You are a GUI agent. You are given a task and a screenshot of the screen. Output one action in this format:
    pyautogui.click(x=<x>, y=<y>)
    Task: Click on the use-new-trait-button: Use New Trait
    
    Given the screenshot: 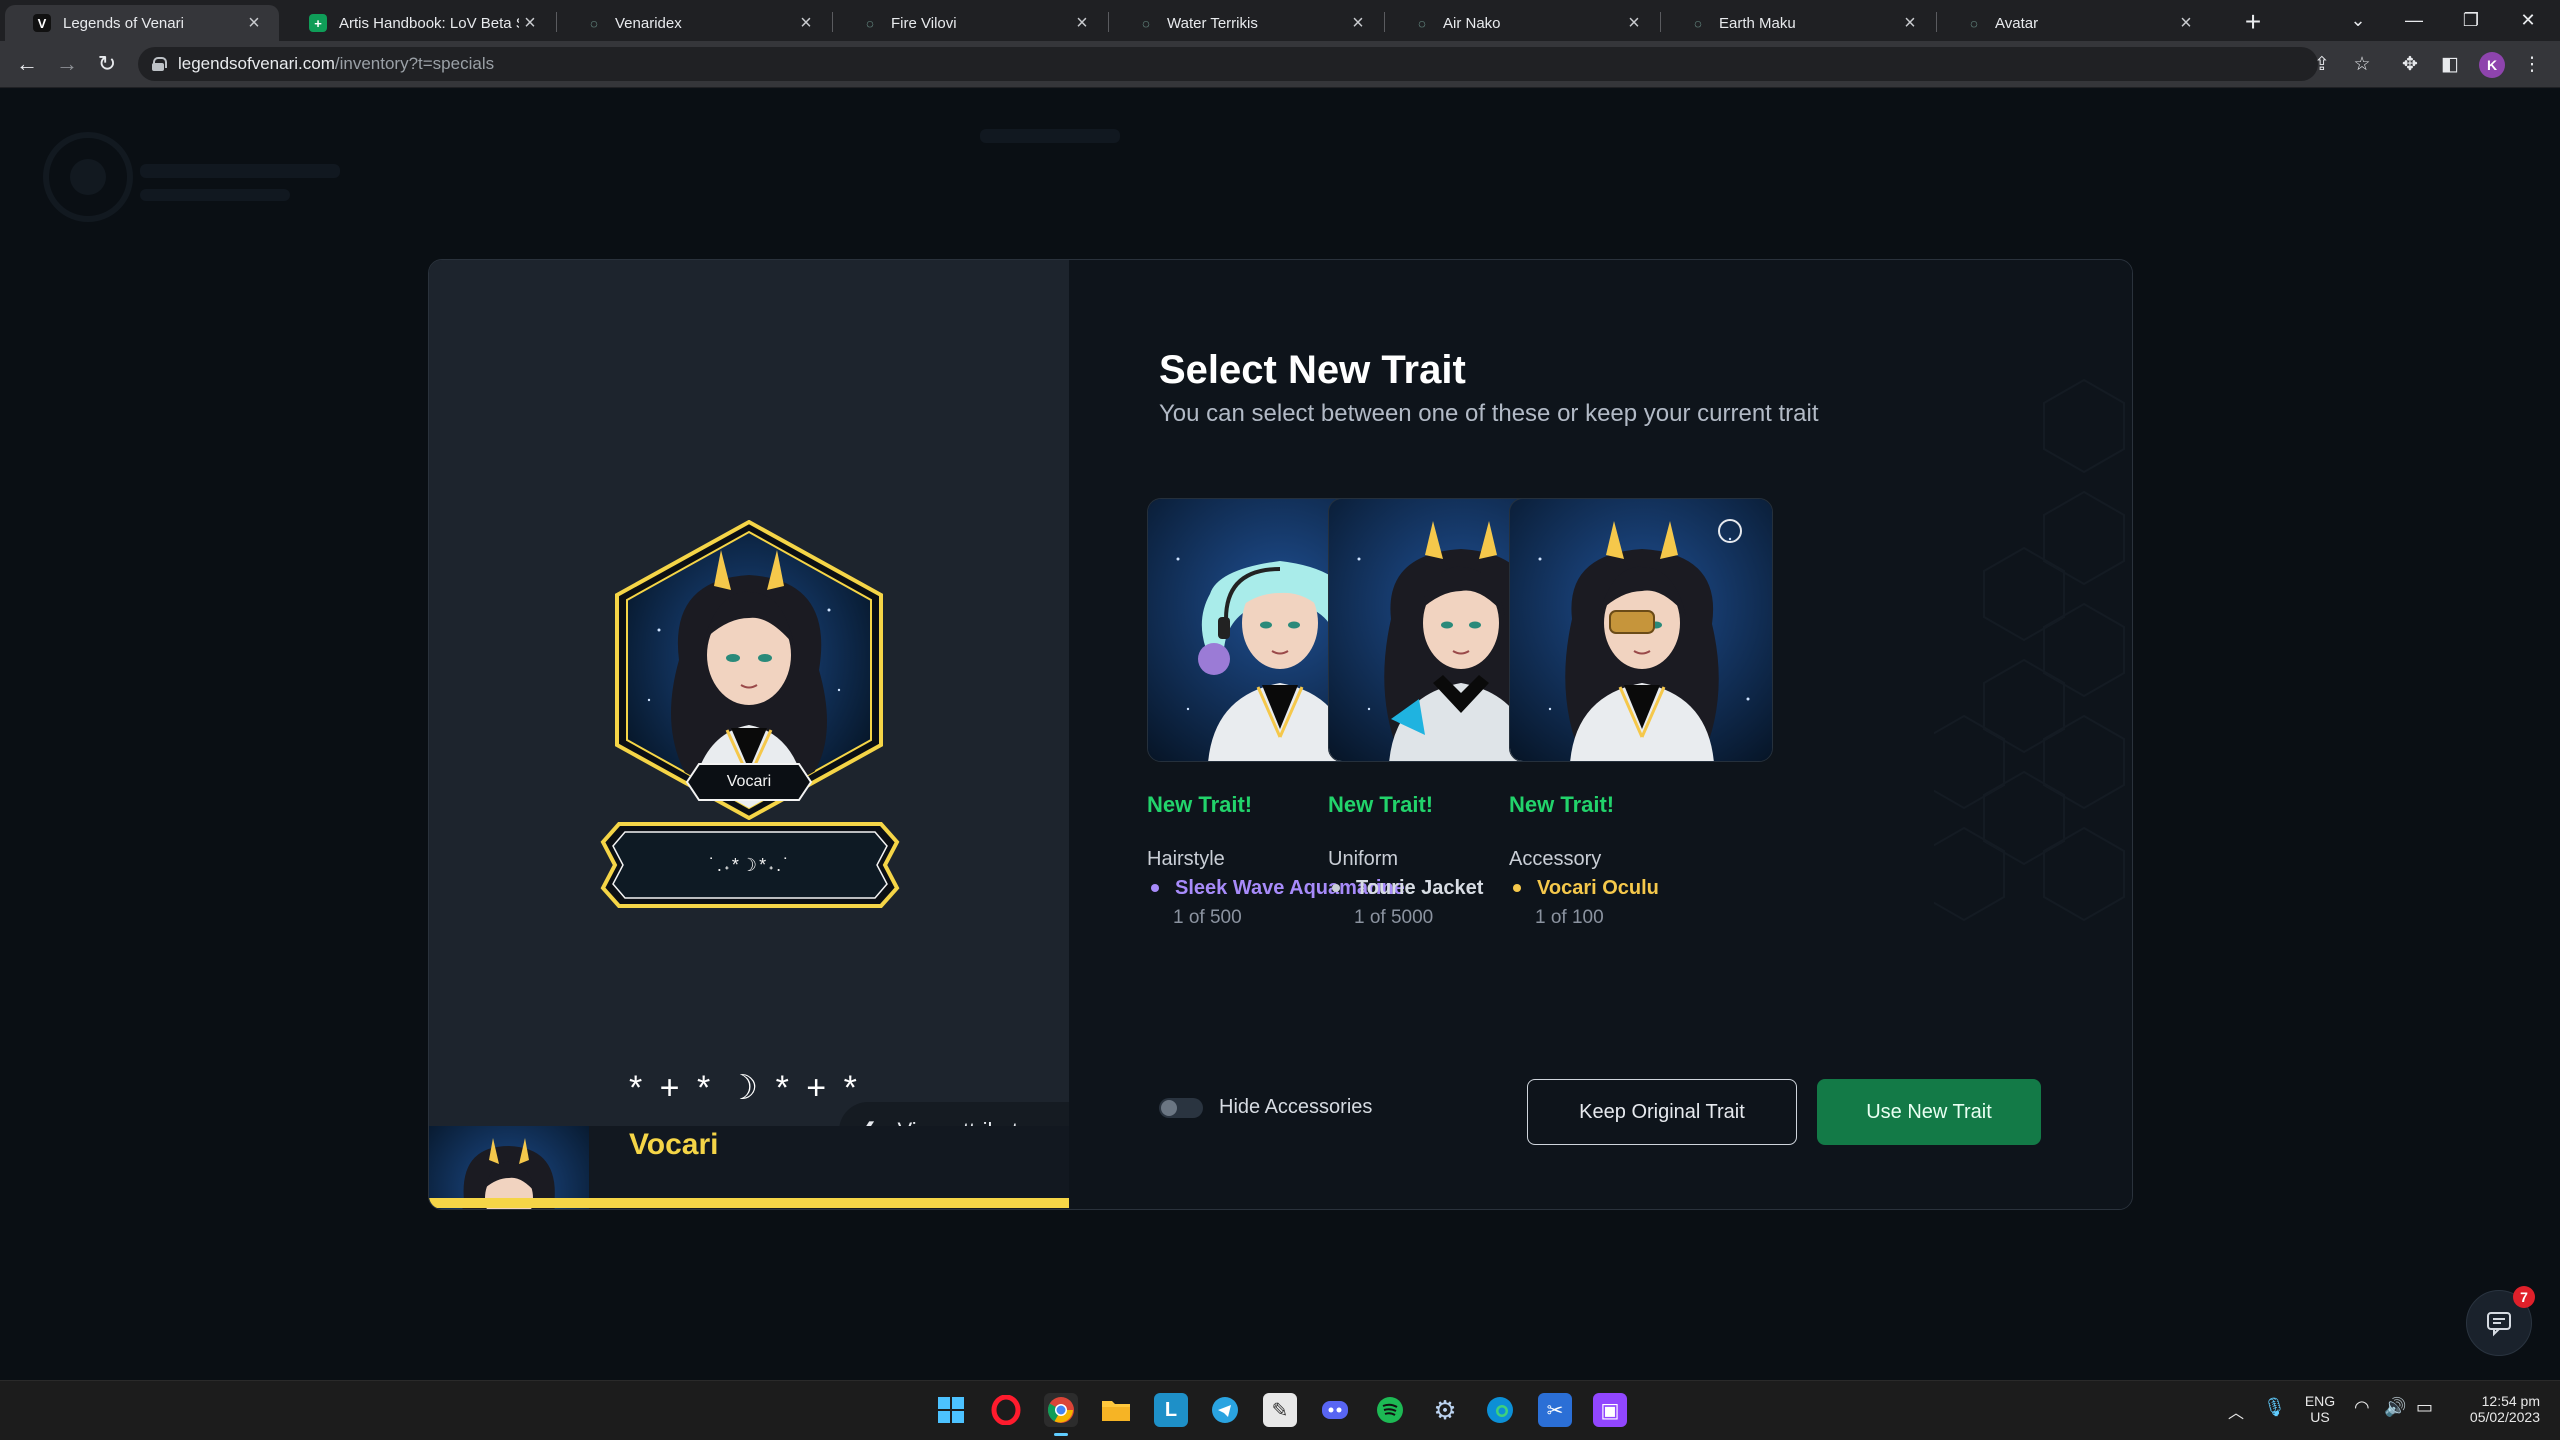 What is the action you would take?
    pyautogui.click(x=1929, y=1112)
    